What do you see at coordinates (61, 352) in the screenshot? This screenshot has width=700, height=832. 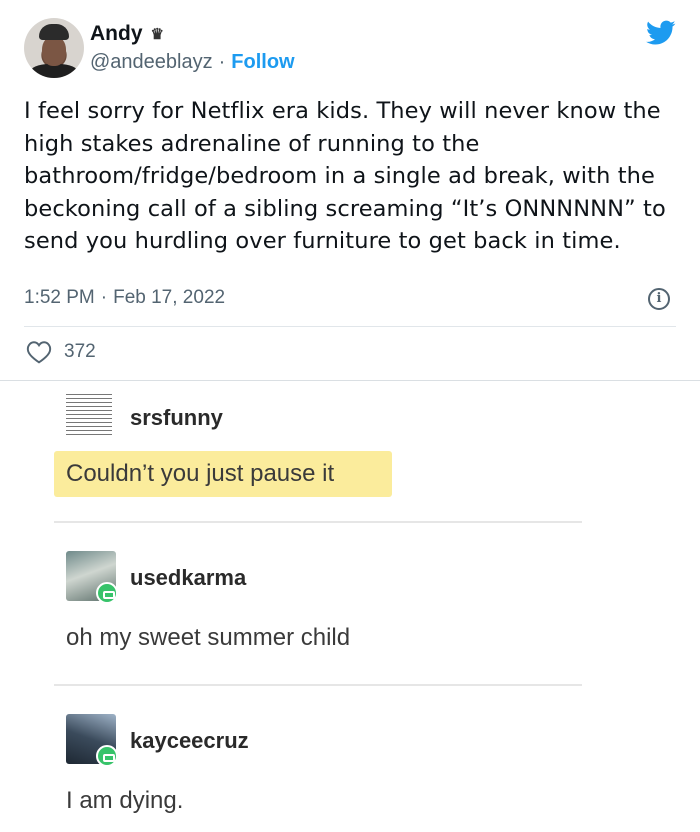 I see `like-button: 372` at bounding box center [61, 352].